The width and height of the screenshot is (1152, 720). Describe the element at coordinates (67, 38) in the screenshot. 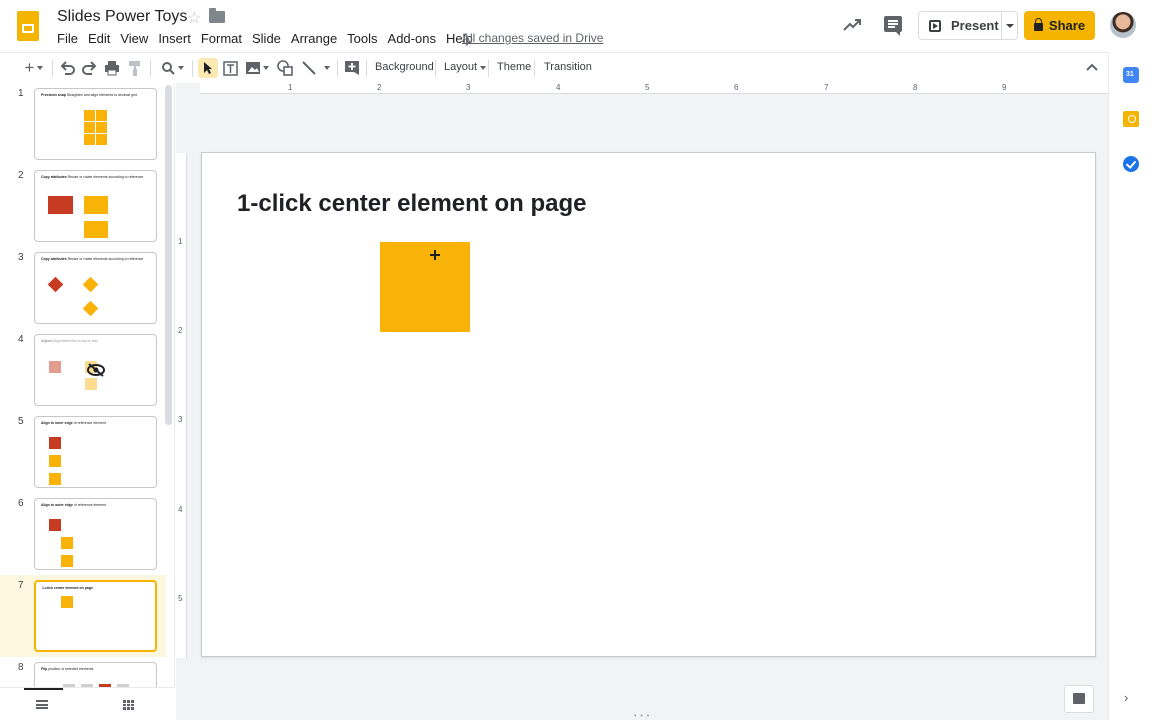

I see `menu-file: File` at that location.